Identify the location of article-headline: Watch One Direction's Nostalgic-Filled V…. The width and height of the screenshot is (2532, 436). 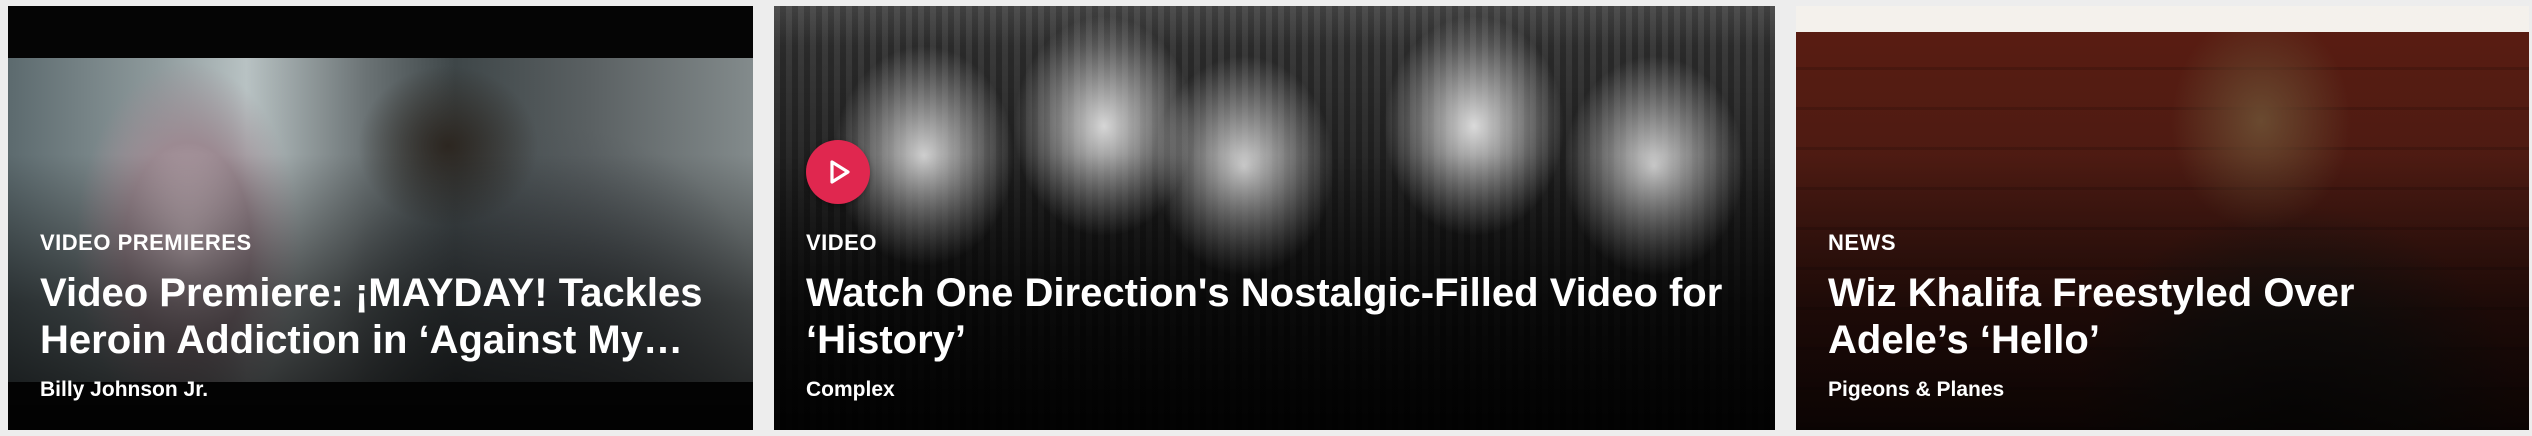
(1270, 317).